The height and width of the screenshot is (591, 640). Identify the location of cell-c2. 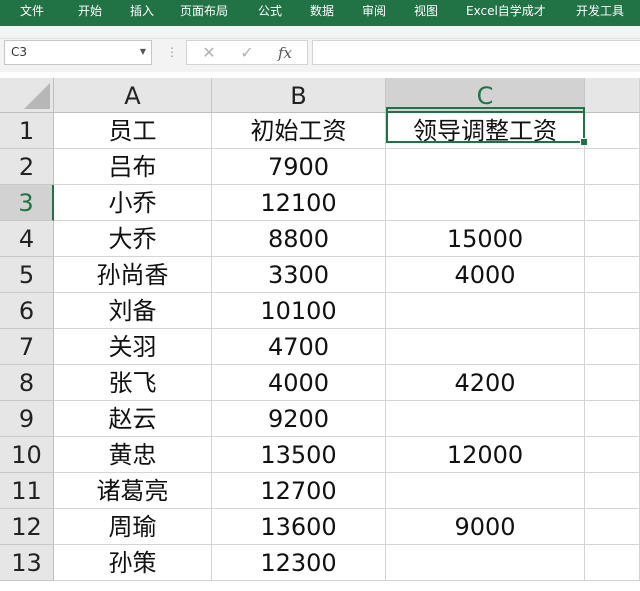
(485, 167).